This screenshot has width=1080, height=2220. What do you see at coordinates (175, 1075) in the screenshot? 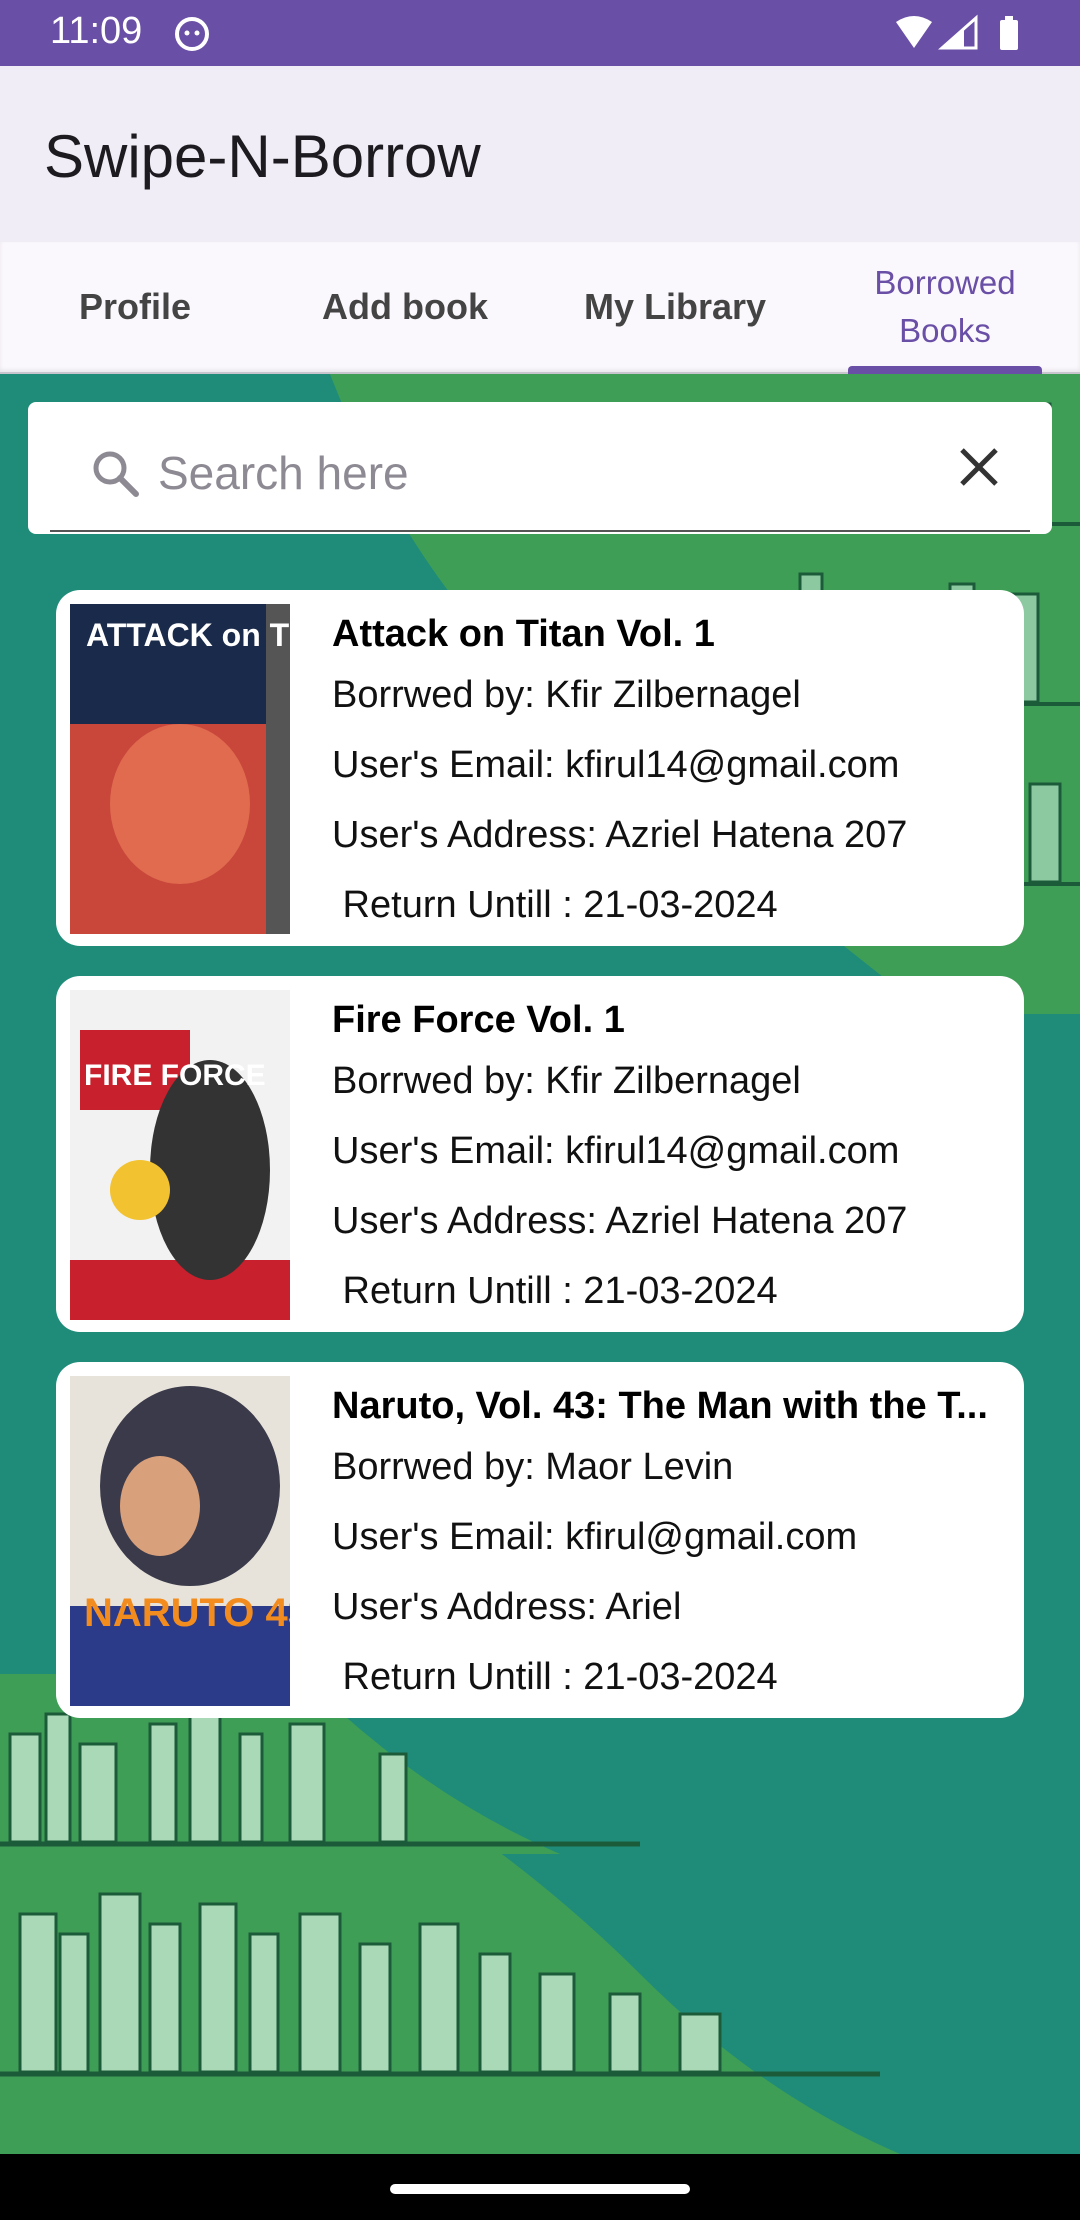
I see `cover-title-text: FIRE FORCE` at bounding box center [175, 1075].